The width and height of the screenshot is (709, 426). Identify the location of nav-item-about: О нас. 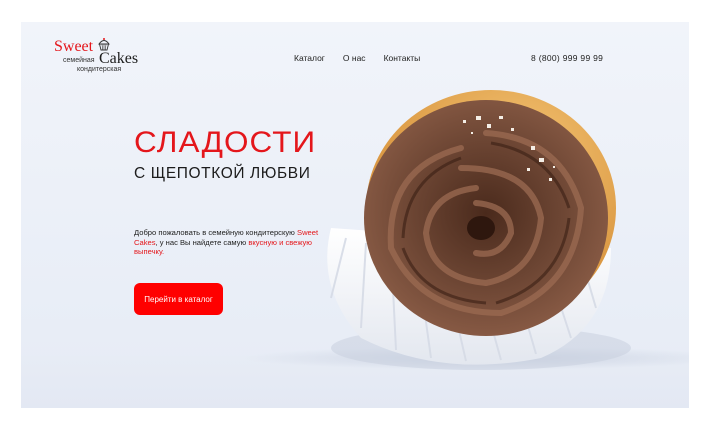
(354, 58).